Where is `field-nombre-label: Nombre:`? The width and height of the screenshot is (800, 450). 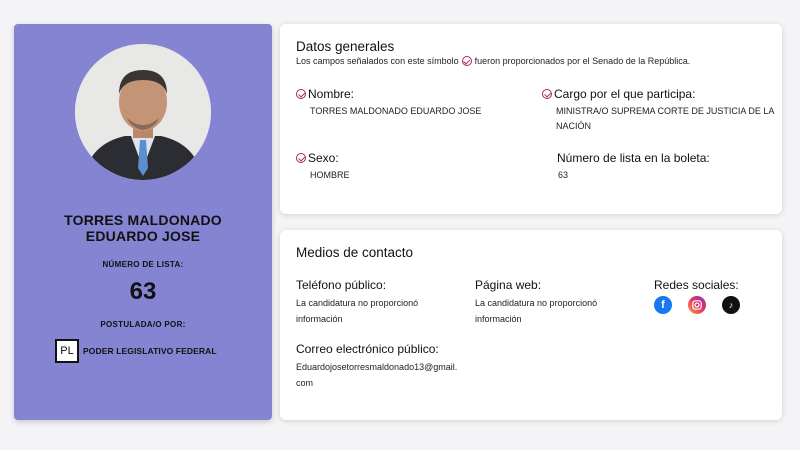
field-nombre-label: Nombre: is located at coordinates (325, 94).